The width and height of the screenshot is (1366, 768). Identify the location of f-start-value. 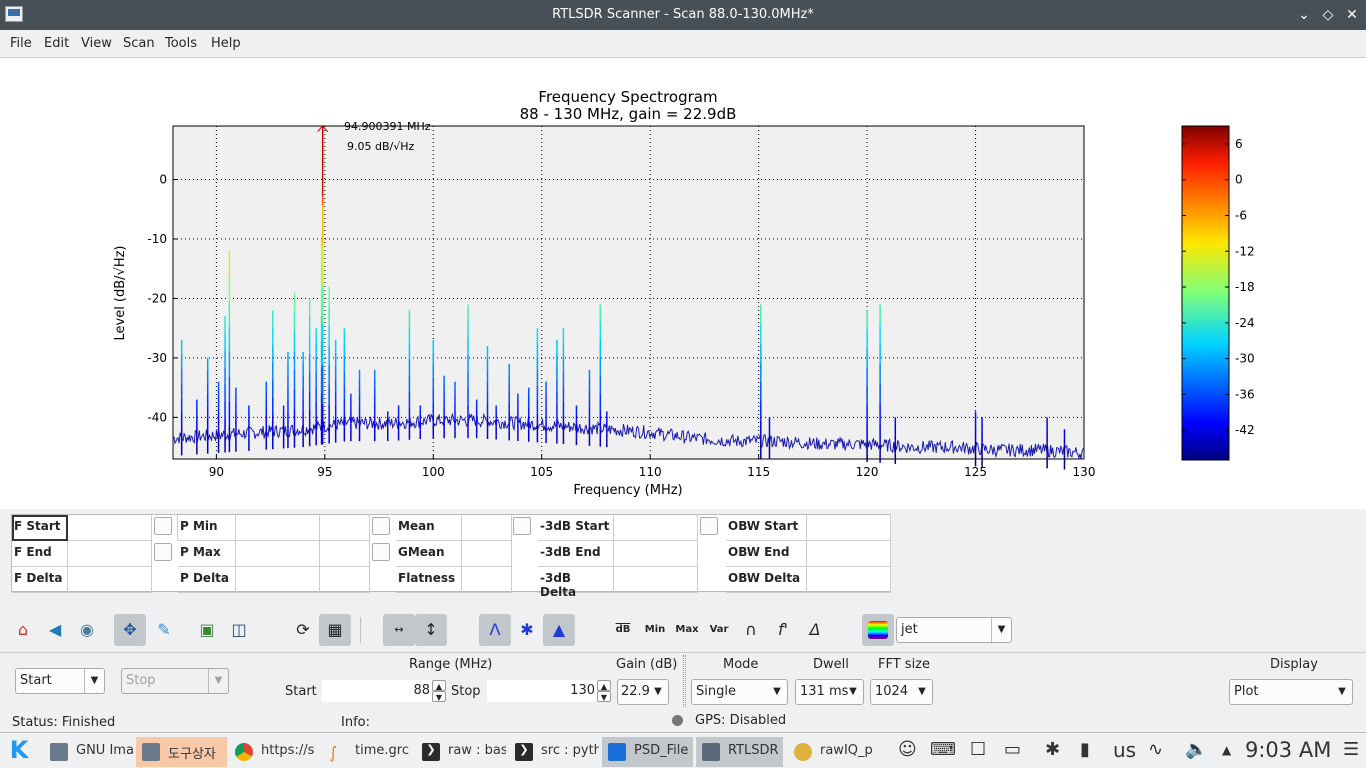
(110, 528).